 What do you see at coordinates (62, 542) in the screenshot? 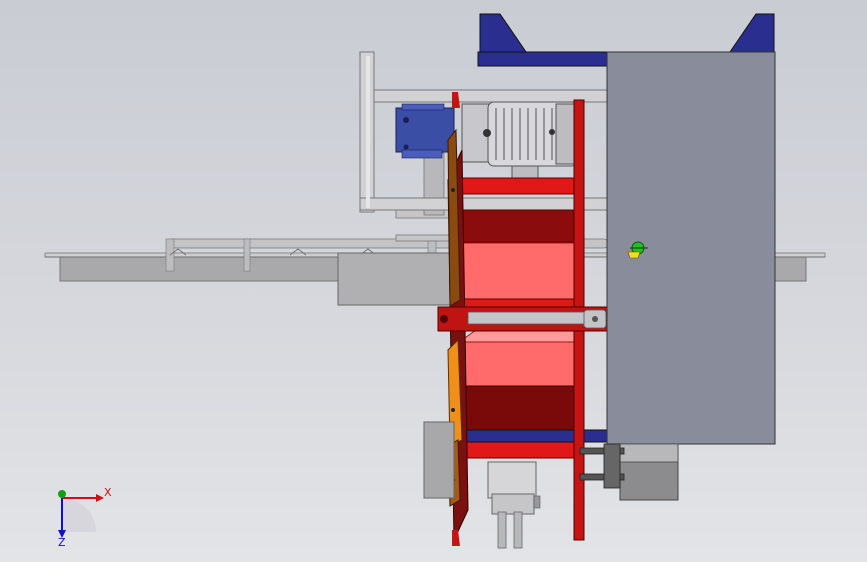
I see `triad-z-label: Z` at bounding box center [62, 542].